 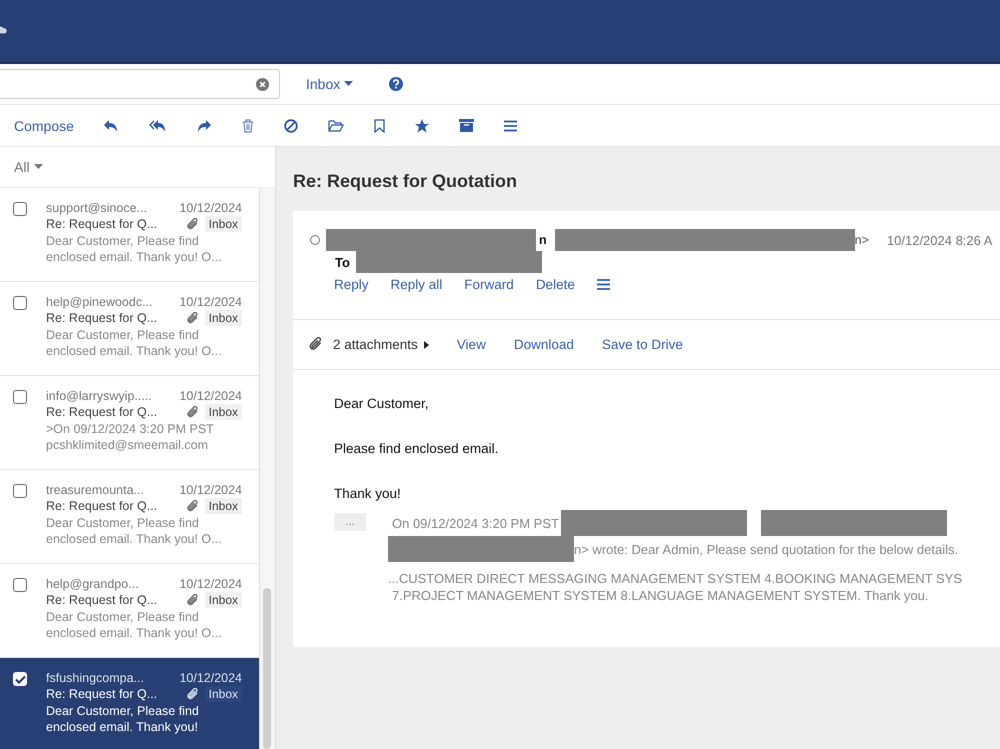 What do you see at coordinates (417, 448) in the screenshot?
I see `body-paragraph: Please find enclosed email.` at bounding box center [417, 448].